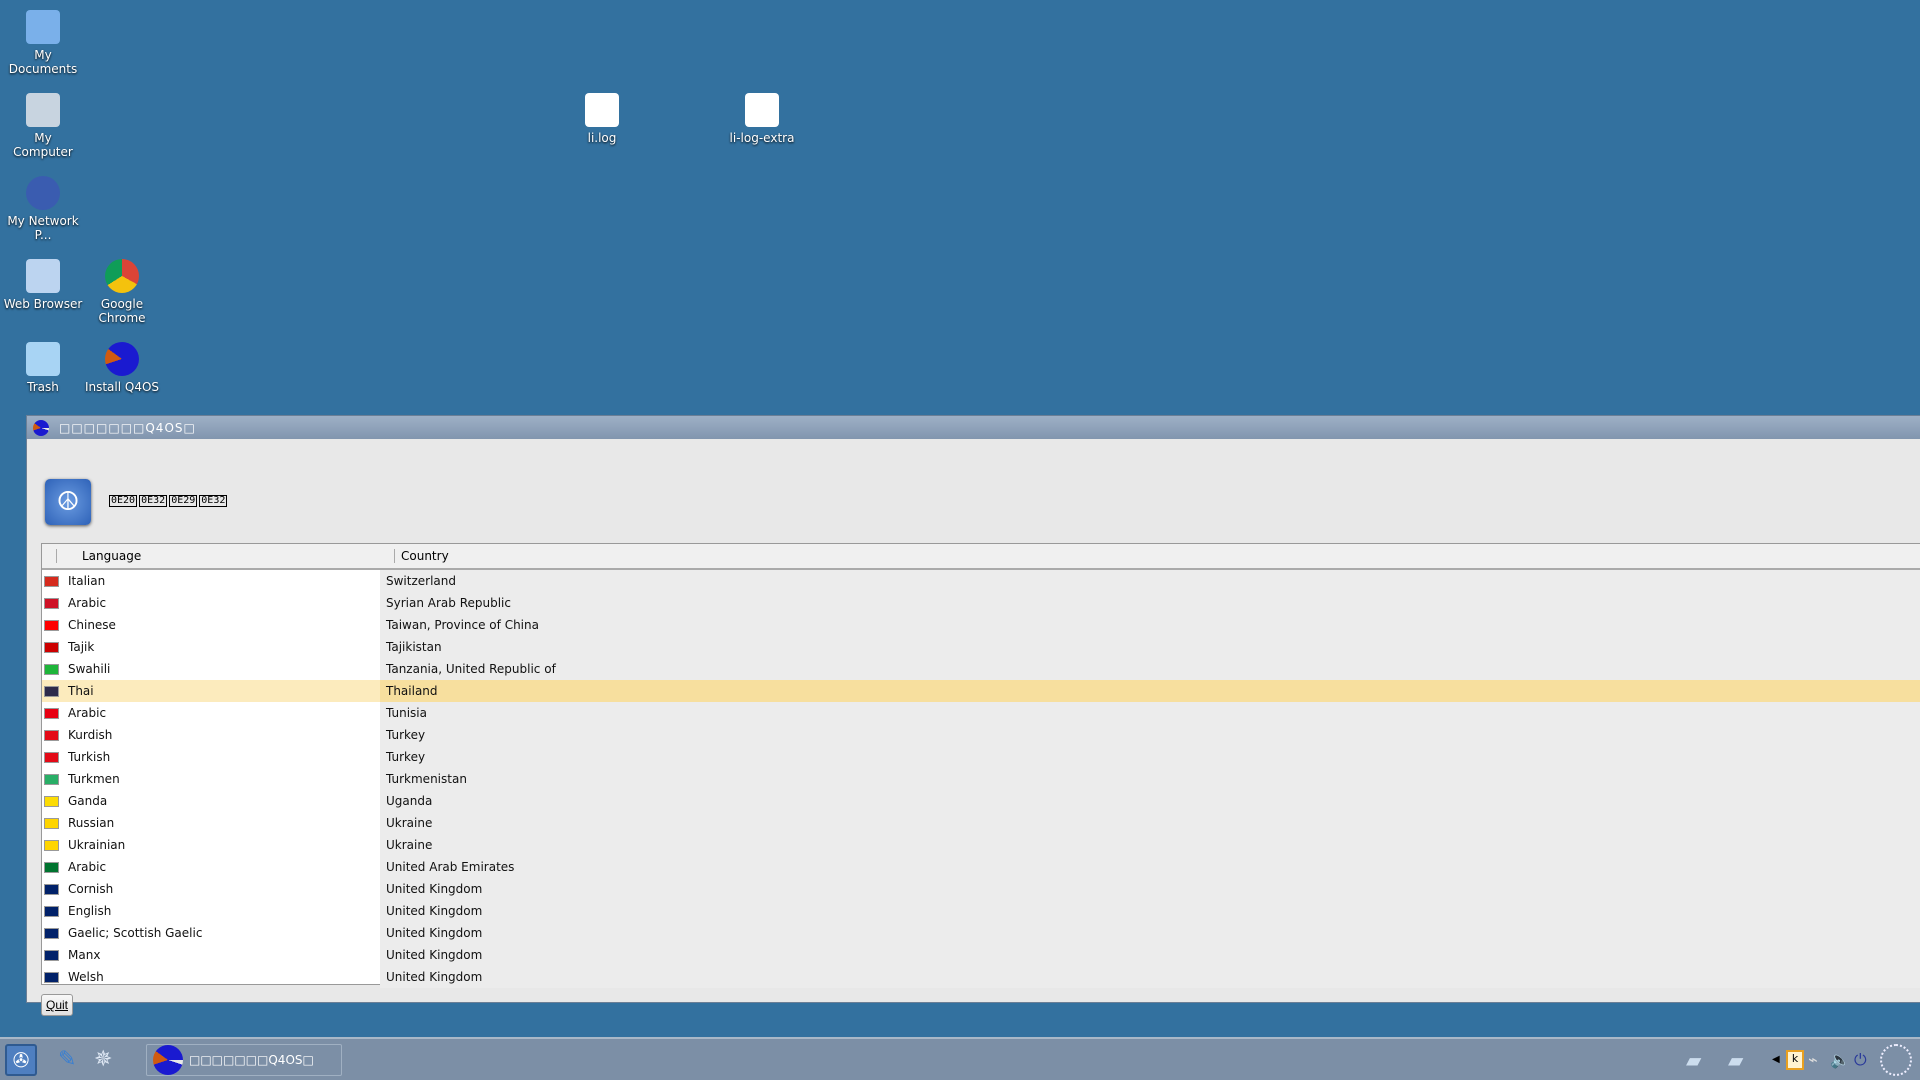  What do you see at coordinates (43, 359) in the screenshot?
I see `trash-icon` at bounding box center [43, 359].